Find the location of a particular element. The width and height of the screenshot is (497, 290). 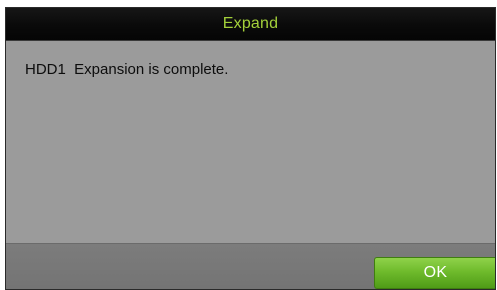

ok-button: OK is located at coordinates (434, 273).